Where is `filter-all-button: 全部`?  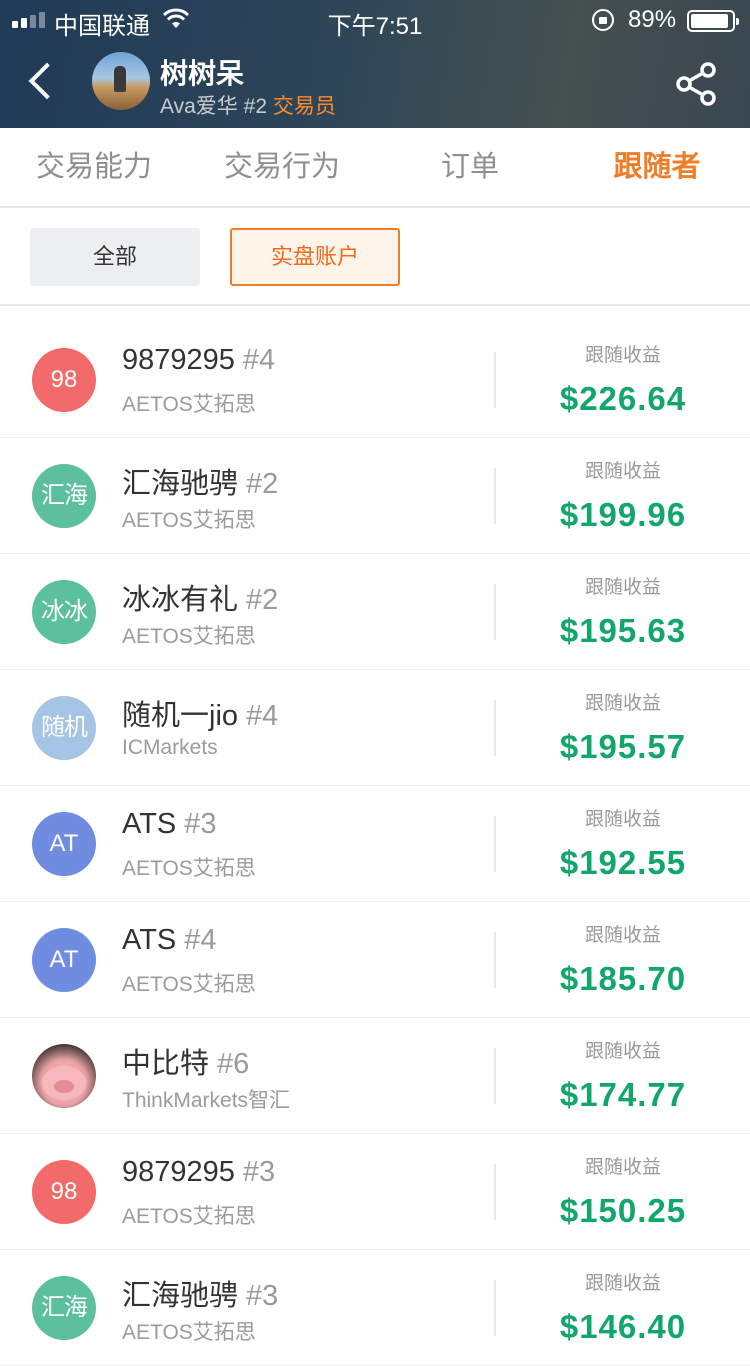
filter-all-button: 全部 is located at coordinates (115, 257).